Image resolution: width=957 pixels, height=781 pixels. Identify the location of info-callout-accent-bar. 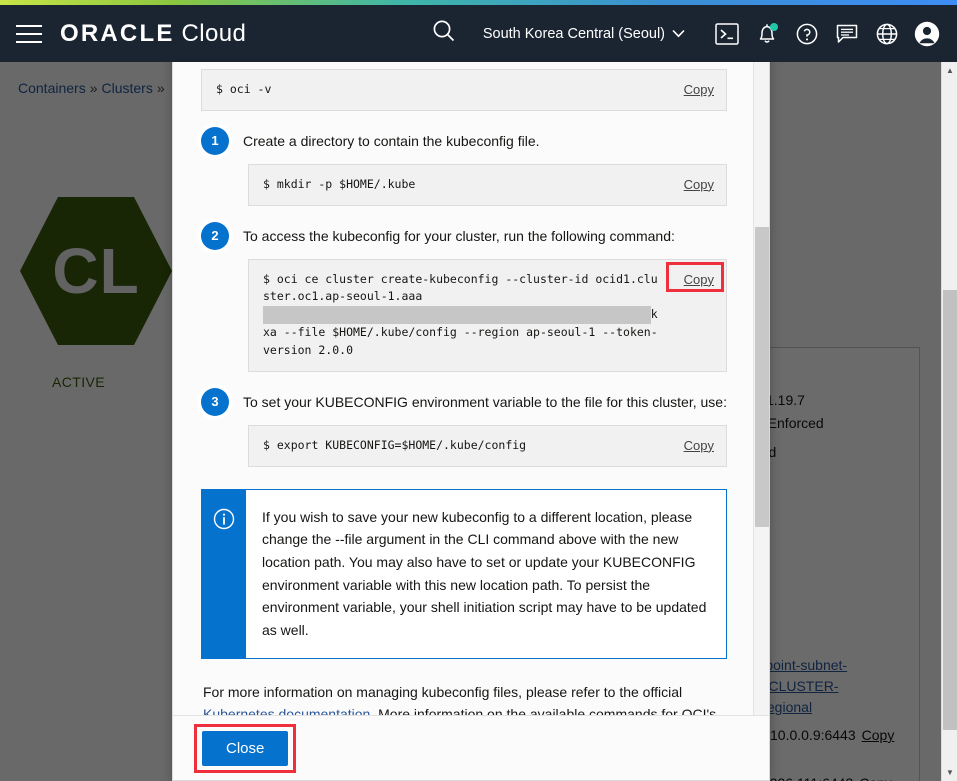
(224, 573).